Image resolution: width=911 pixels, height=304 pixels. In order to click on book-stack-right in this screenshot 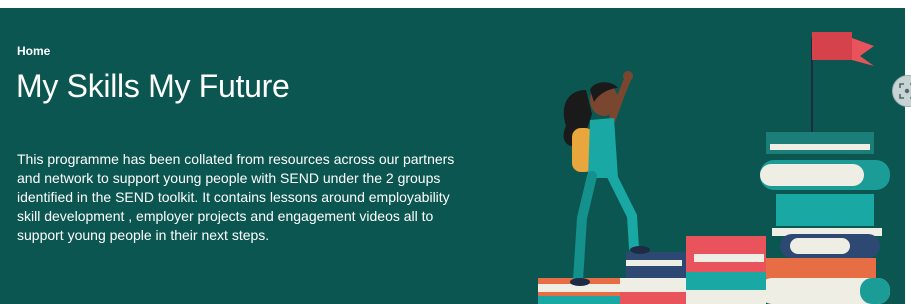, I will do `click(825, 218)`.